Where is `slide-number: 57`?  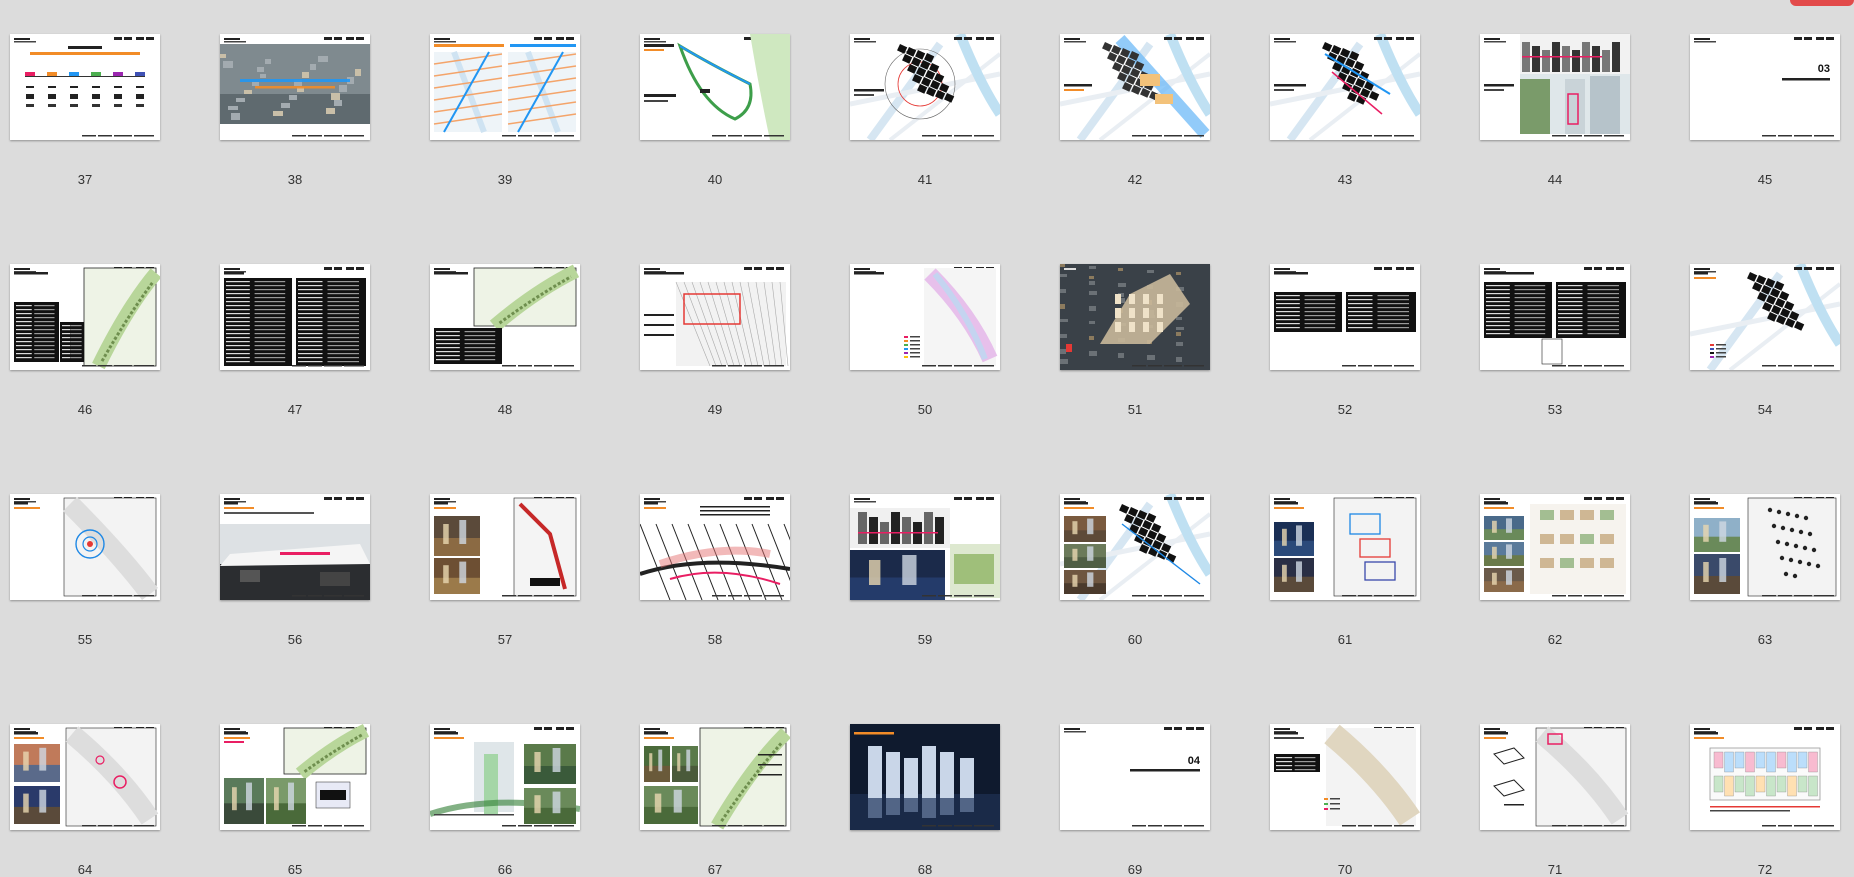 slide-number: 57 is located at coordinates (505, 639).